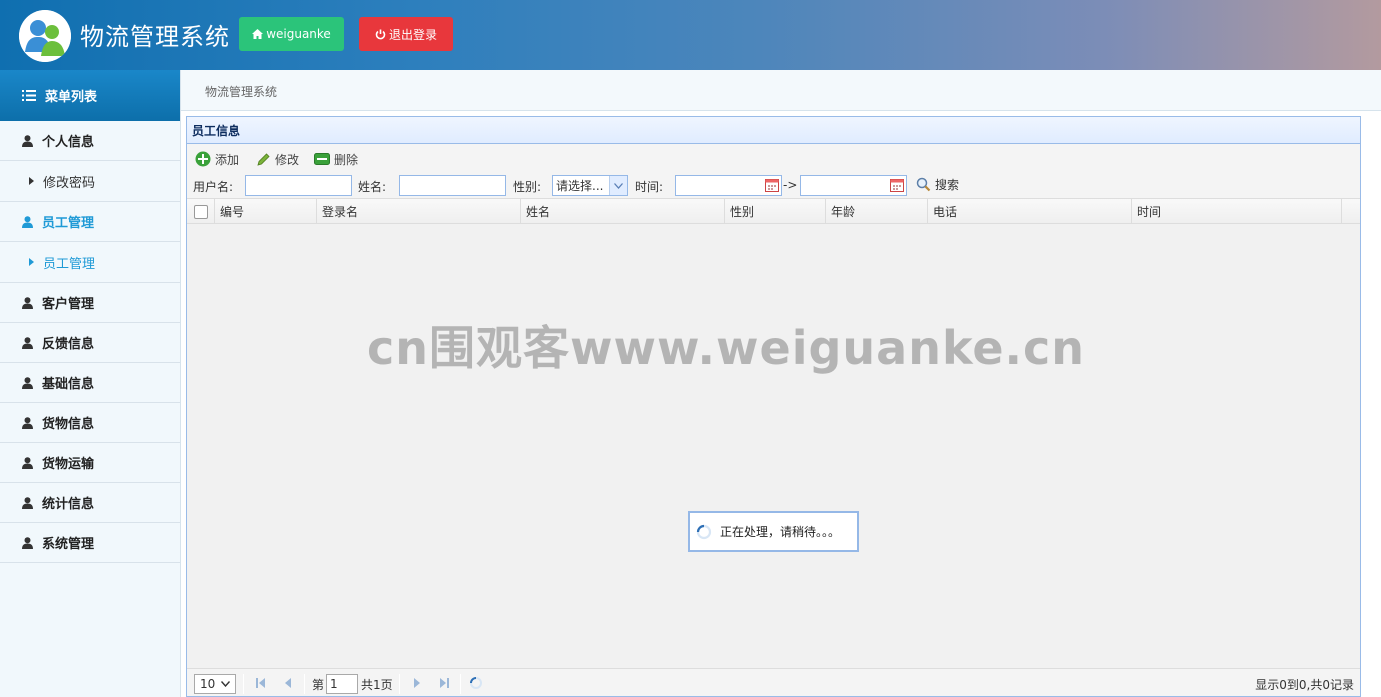 This screenshot has height=697, width=1381. I want to click on sidebar-item-1: 修改密码, so click(90, 181).